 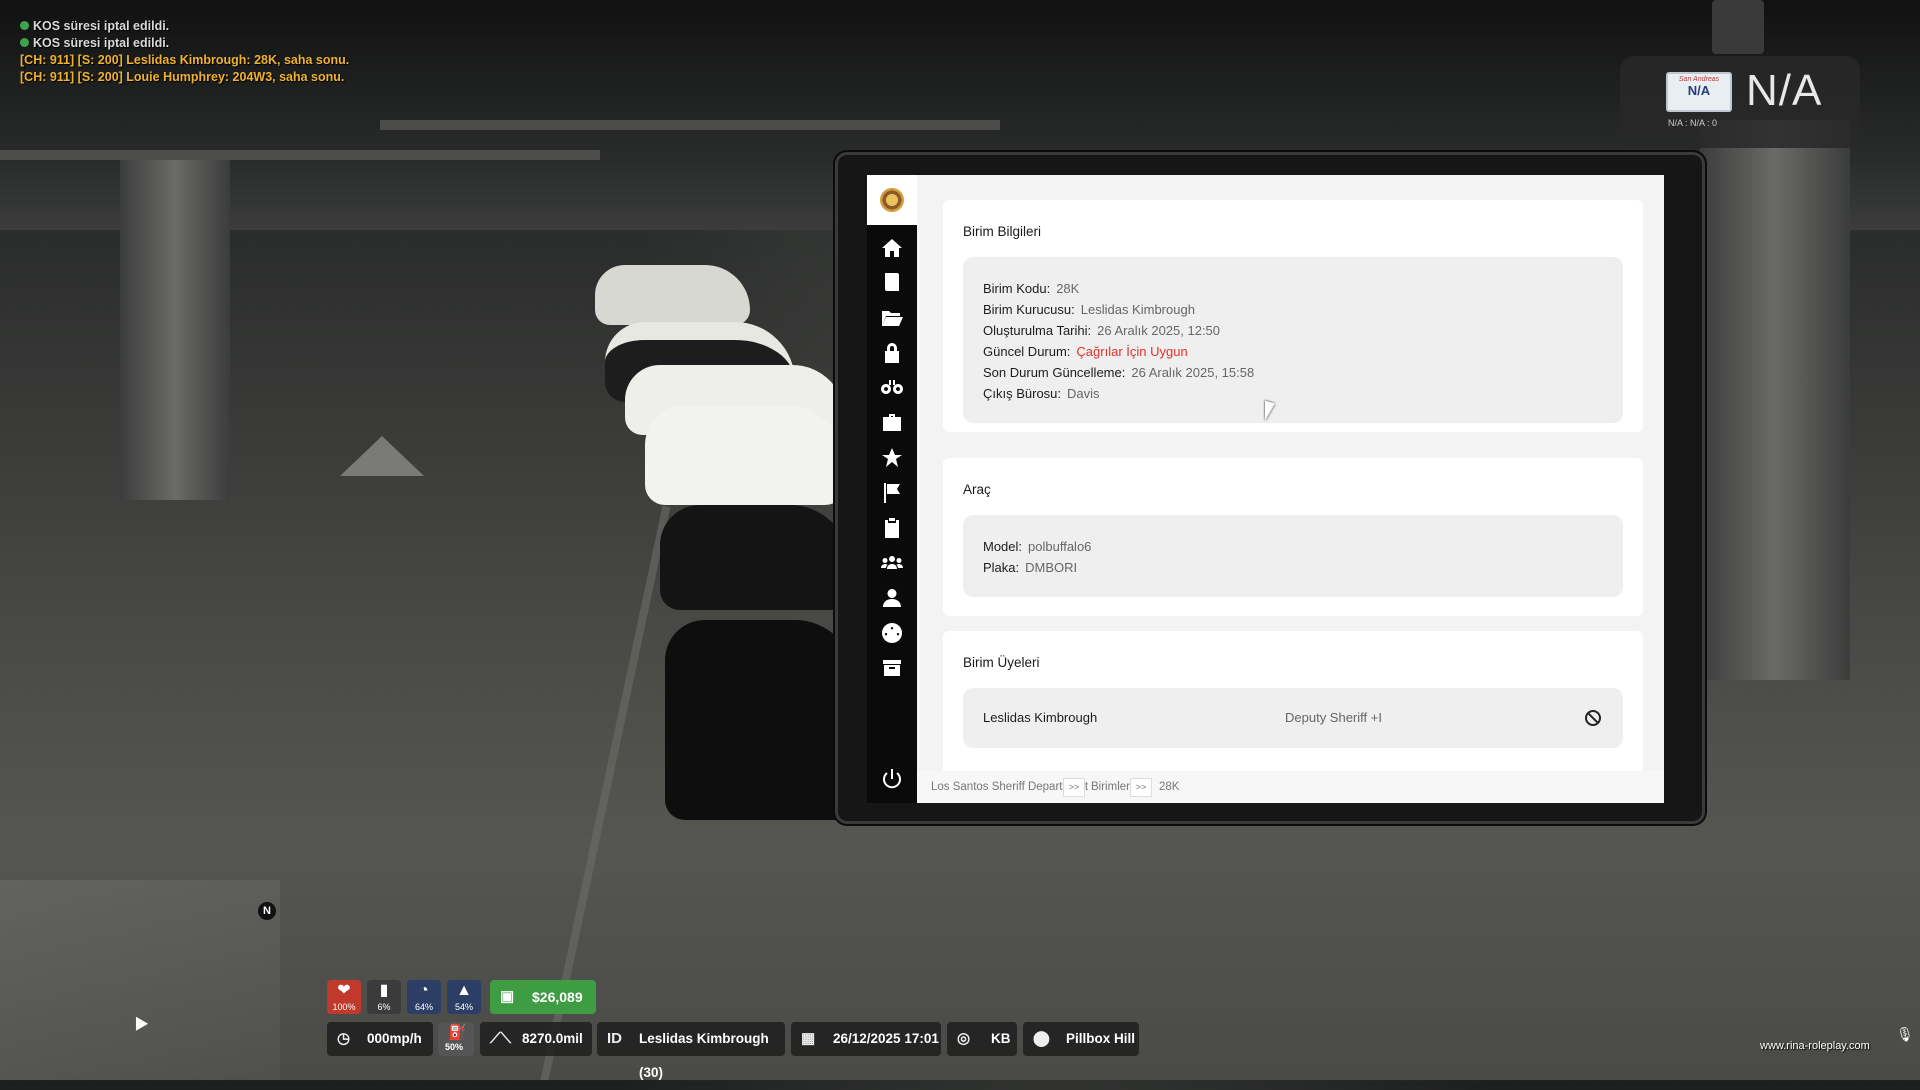 What do you see at coordinates (344, 990) in the screenshot?
I see `heart-icon: ❤` at bounding box center [344, 990].